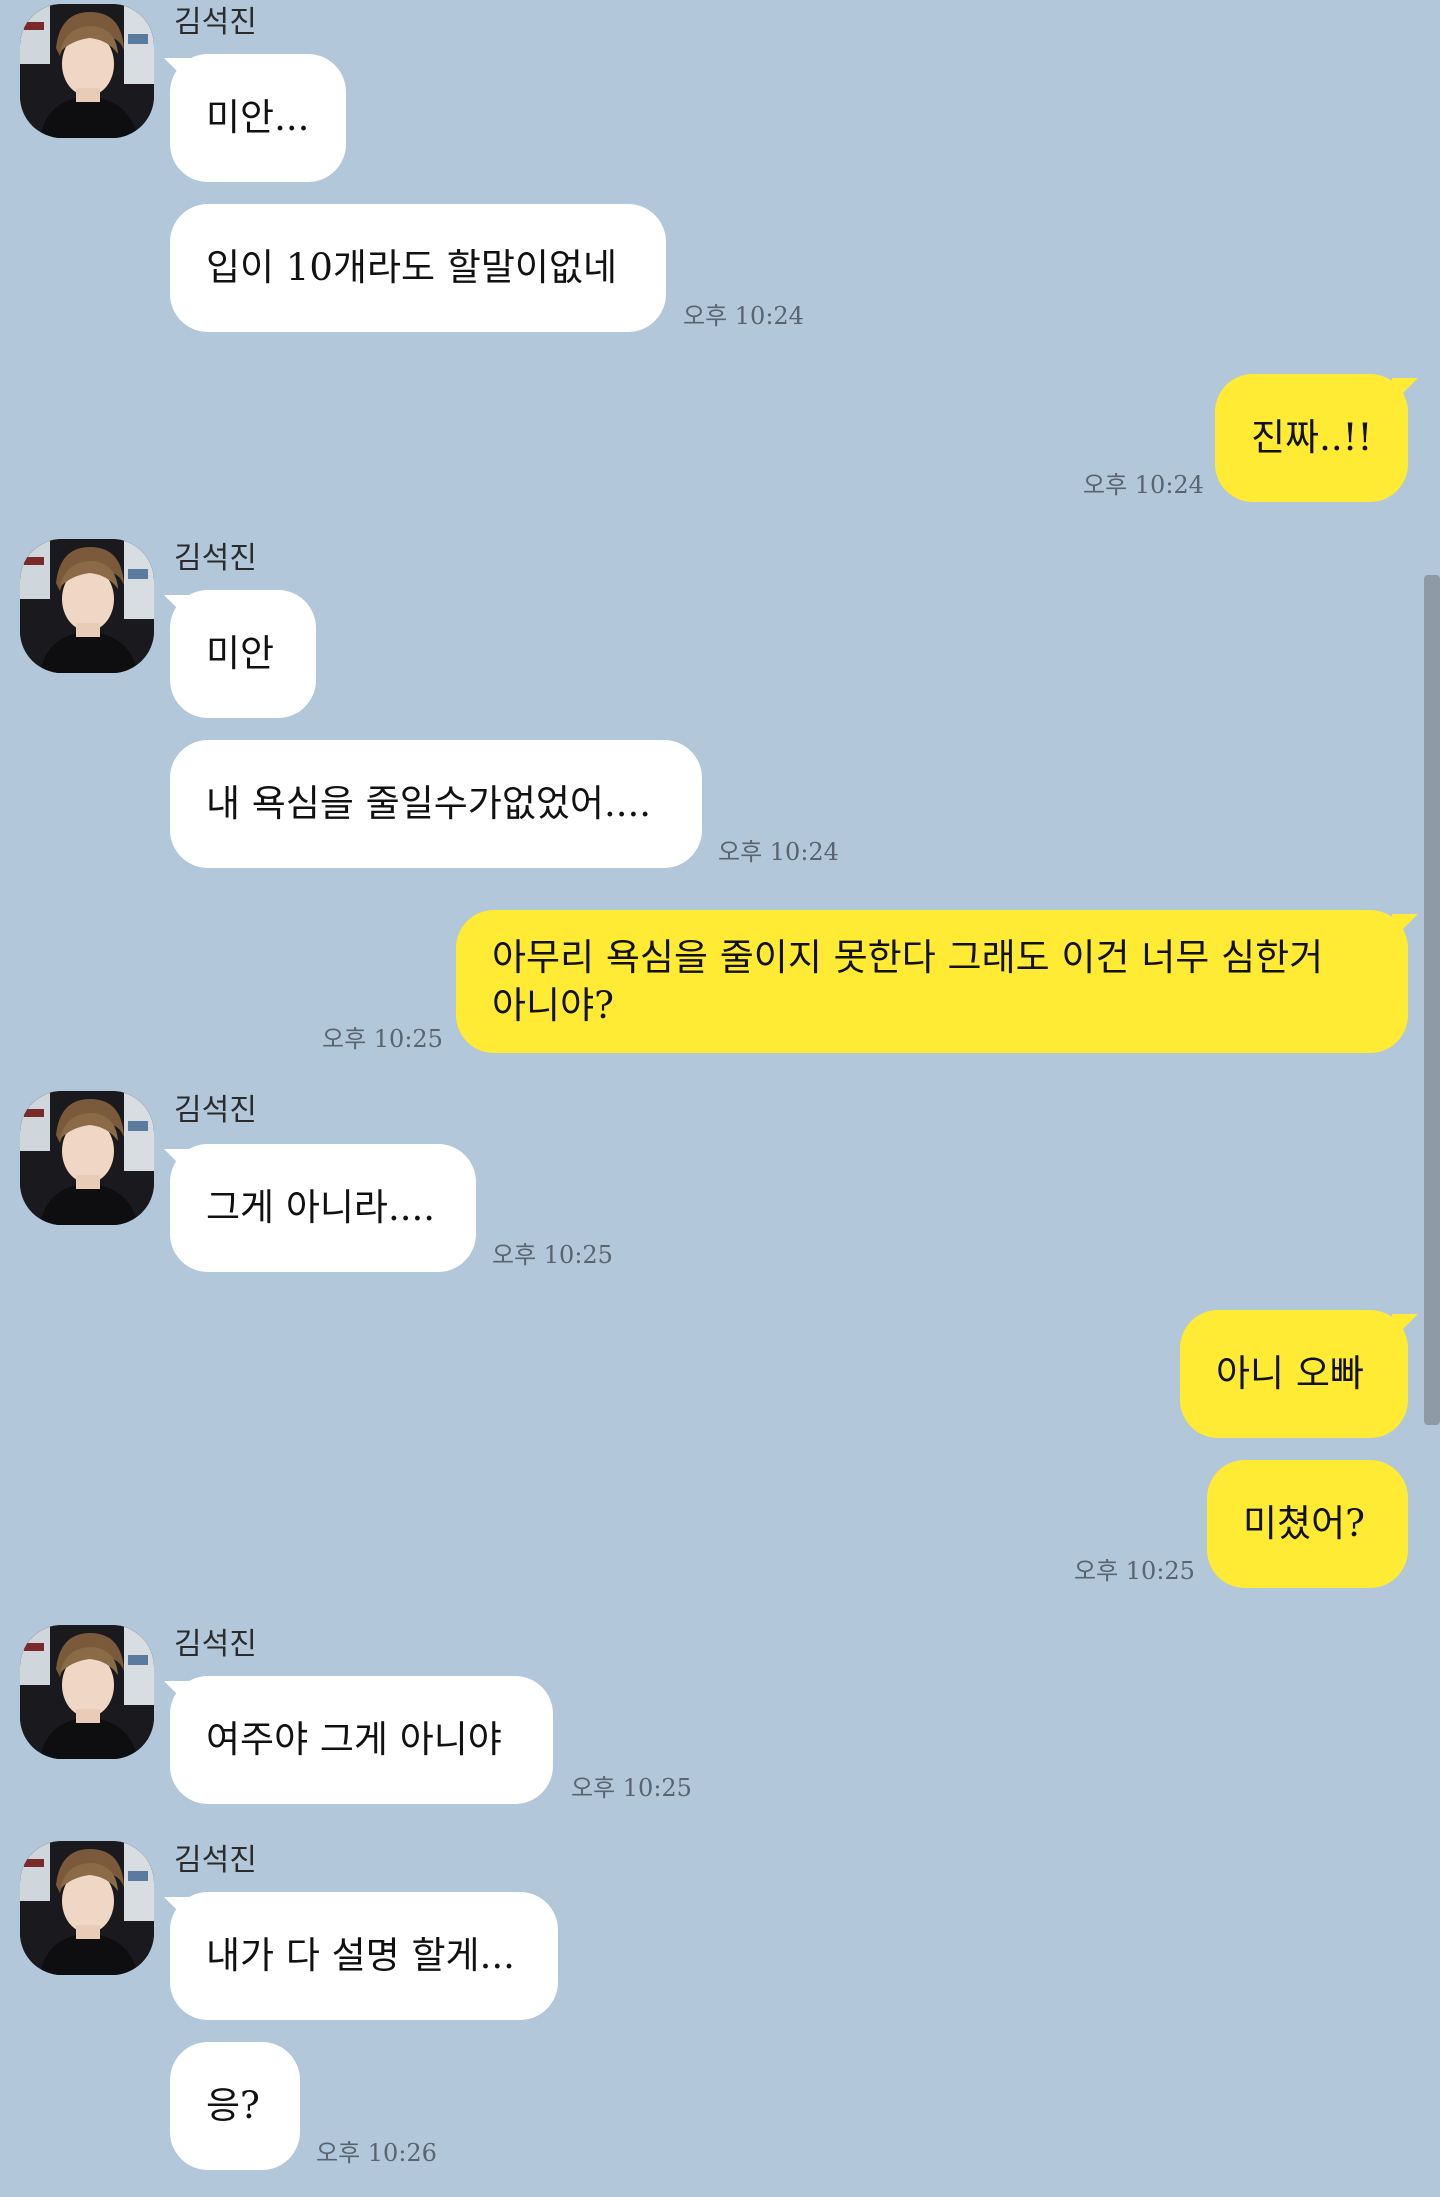 This screenshot has height=2197, width=1440. I want to click on message-time: 오후 10:26, so click(376, 2153).